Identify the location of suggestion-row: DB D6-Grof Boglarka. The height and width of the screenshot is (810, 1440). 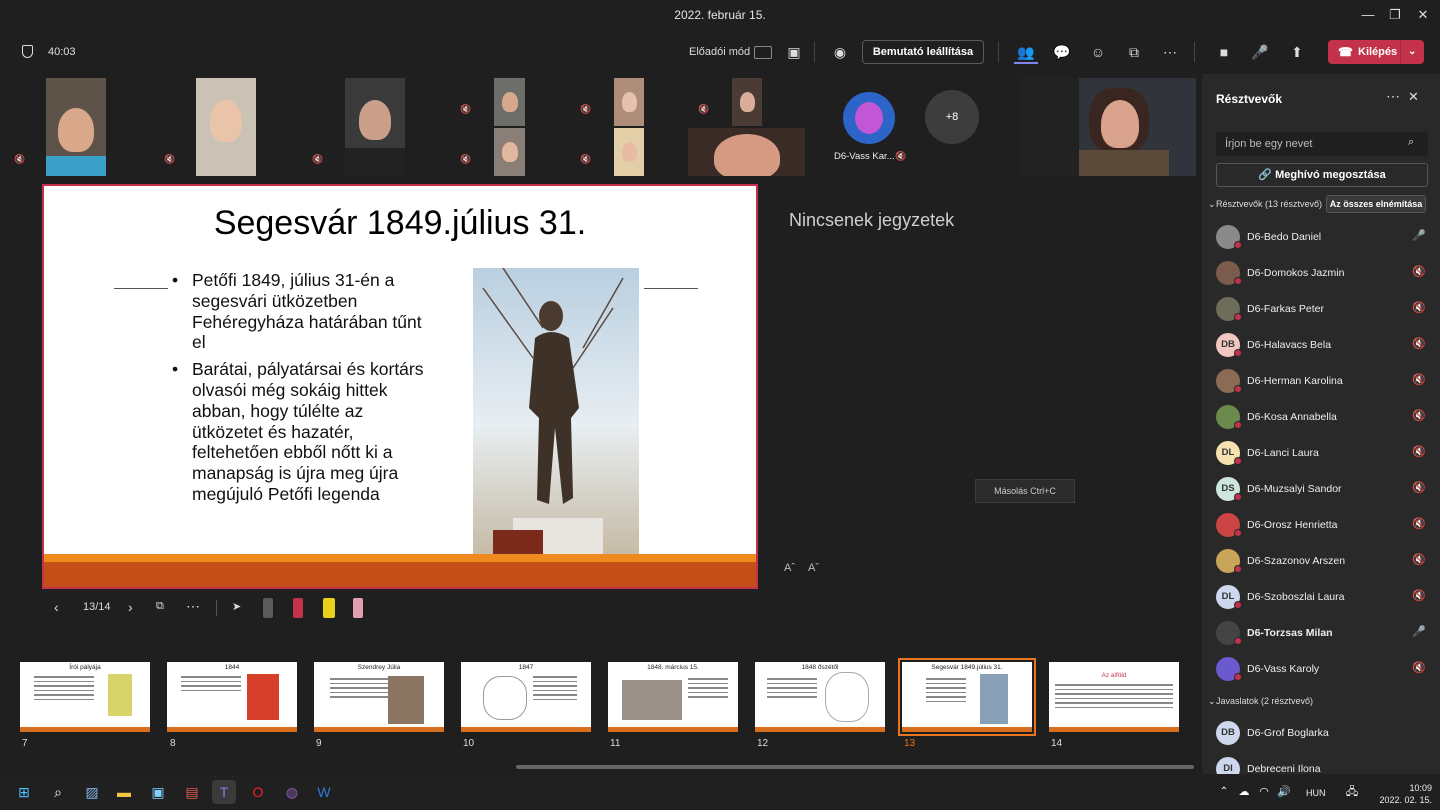
(1321, 733).